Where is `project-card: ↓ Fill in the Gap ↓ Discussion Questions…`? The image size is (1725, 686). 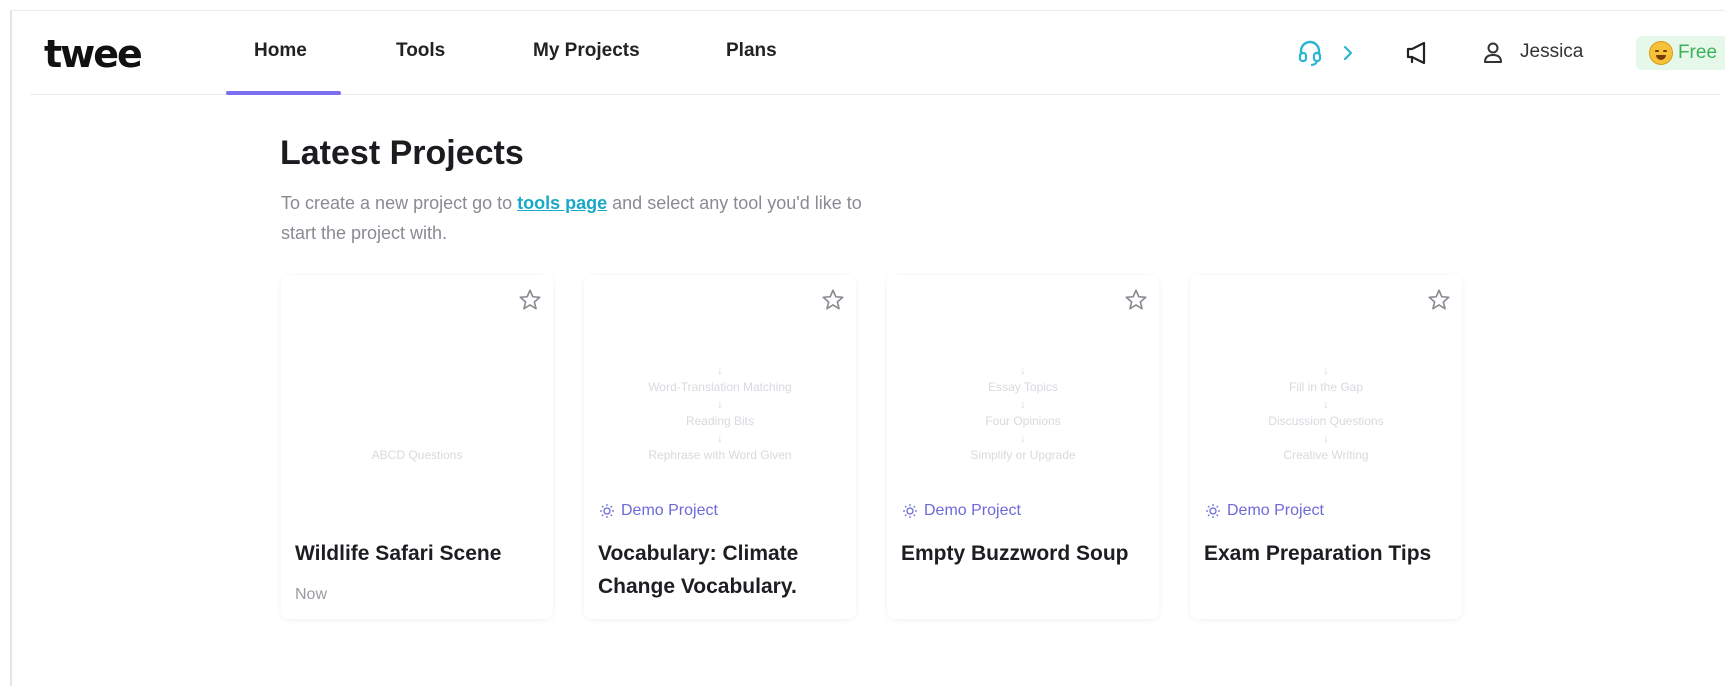 project-card: ↓ Fill in the Gap ↓ Discussion Questions… is located at coordinates (1326, 447).